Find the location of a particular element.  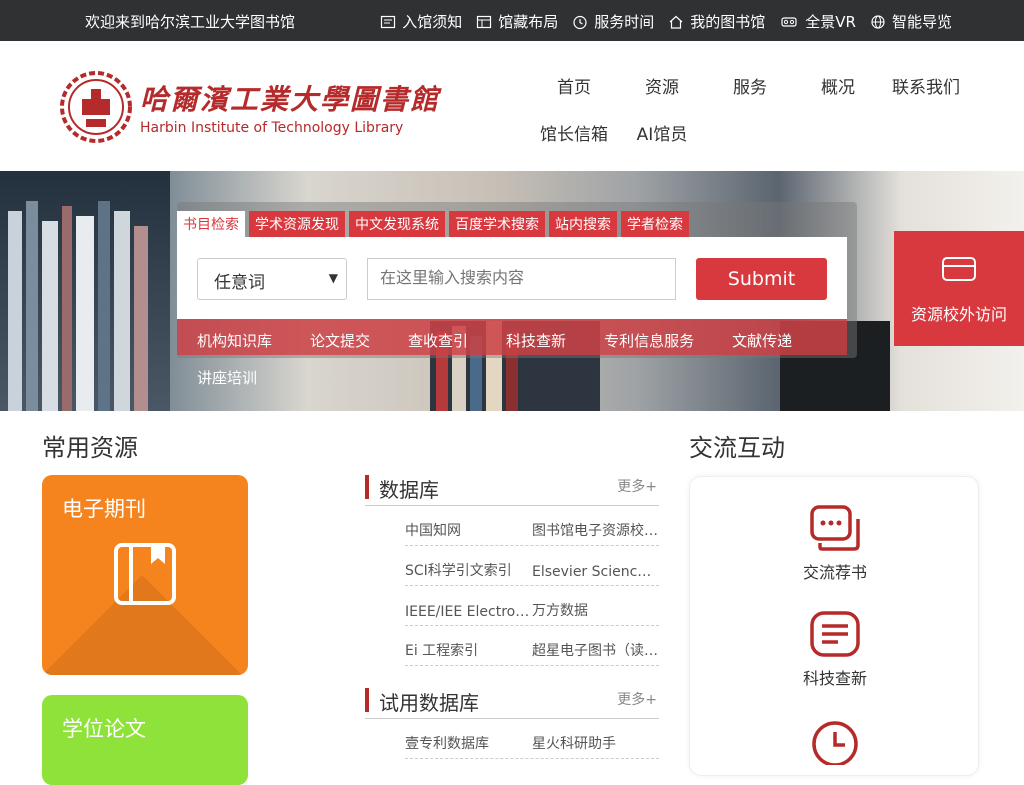

database-link: IEEE/IEE Electronic Library is located at coordinates (468, 612).